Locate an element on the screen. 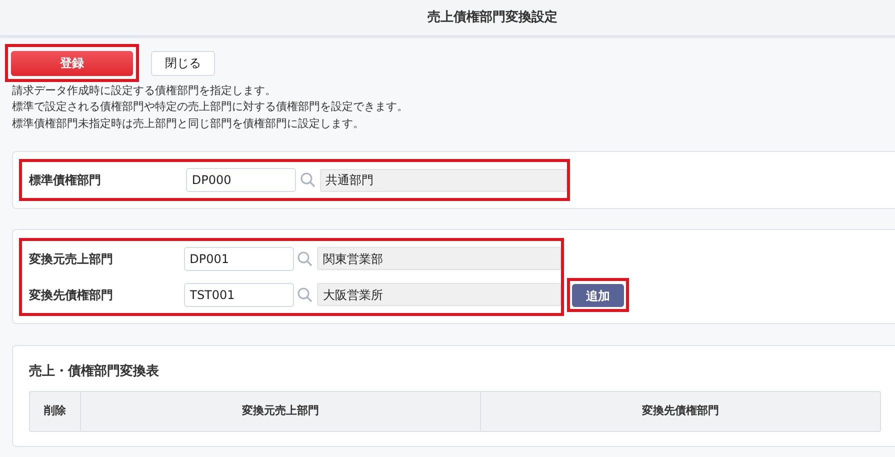  code-field: TST001 is located at coordinates (239, 294).